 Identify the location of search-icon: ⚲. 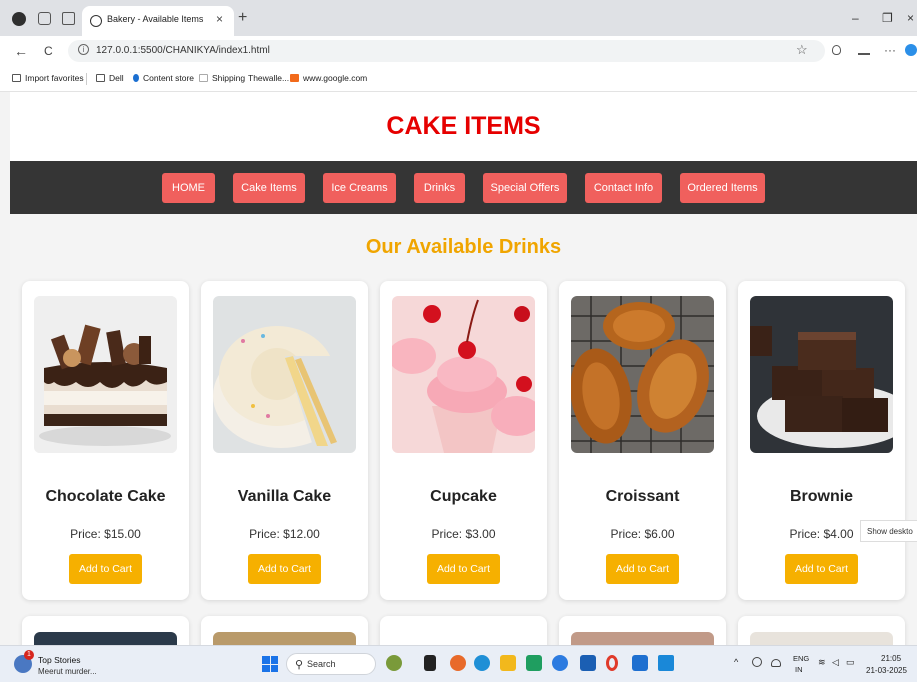
(299, 665).